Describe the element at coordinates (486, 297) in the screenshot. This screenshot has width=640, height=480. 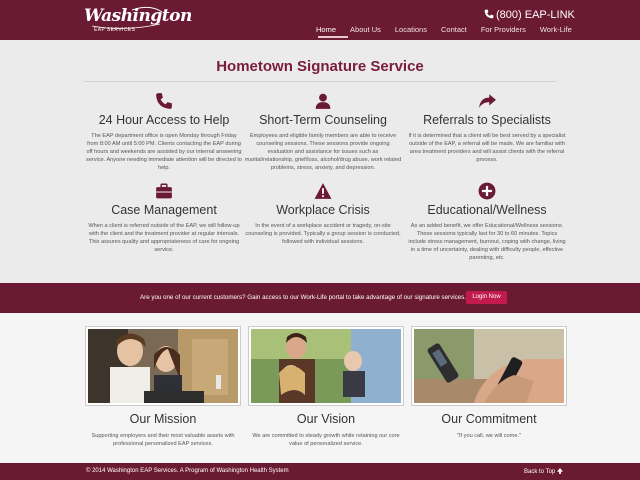
I see `login-now-button: Login Now` at that location.